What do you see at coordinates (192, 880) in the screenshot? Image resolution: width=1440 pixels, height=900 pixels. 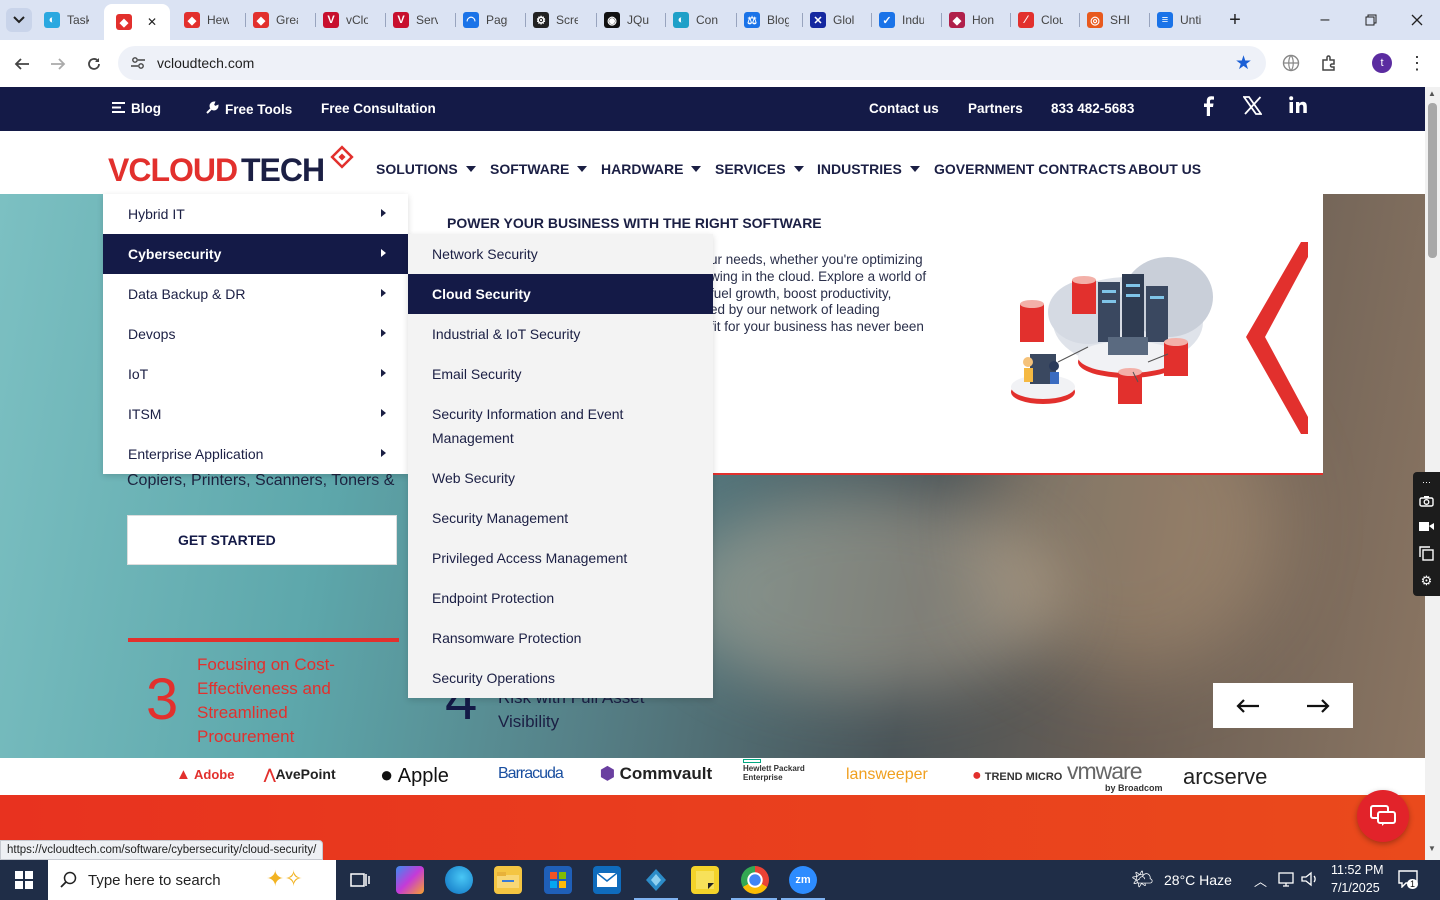 I see `taskbar-search-box: Type here to search ✦✧` at bounding box center [192, 880].